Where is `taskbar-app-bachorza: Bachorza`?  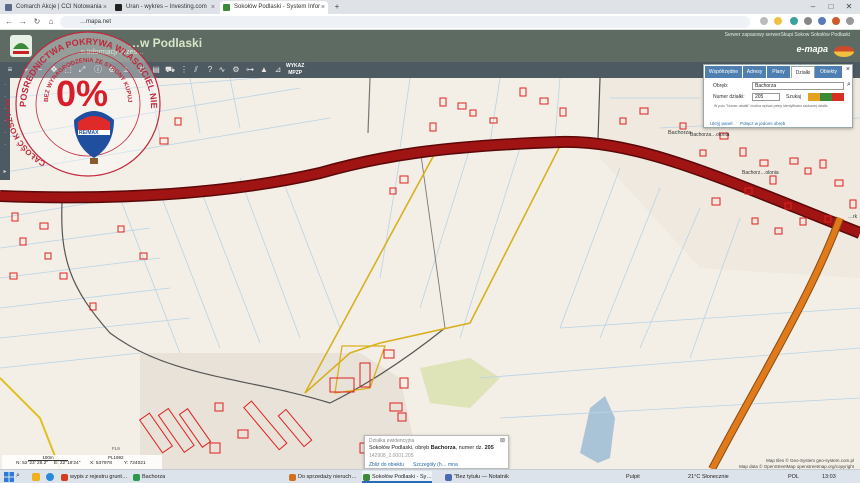
taskbar-app-bachorza: Bachorza is located at coordinates (167, 477).